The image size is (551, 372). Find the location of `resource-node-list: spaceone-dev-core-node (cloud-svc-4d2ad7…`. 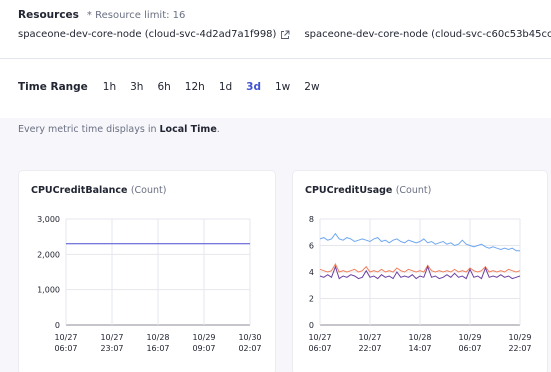

resource-node-list: spaceone-dev-core-node (cloud-svc-4d2ad7… is located at coordinates (284, 34).